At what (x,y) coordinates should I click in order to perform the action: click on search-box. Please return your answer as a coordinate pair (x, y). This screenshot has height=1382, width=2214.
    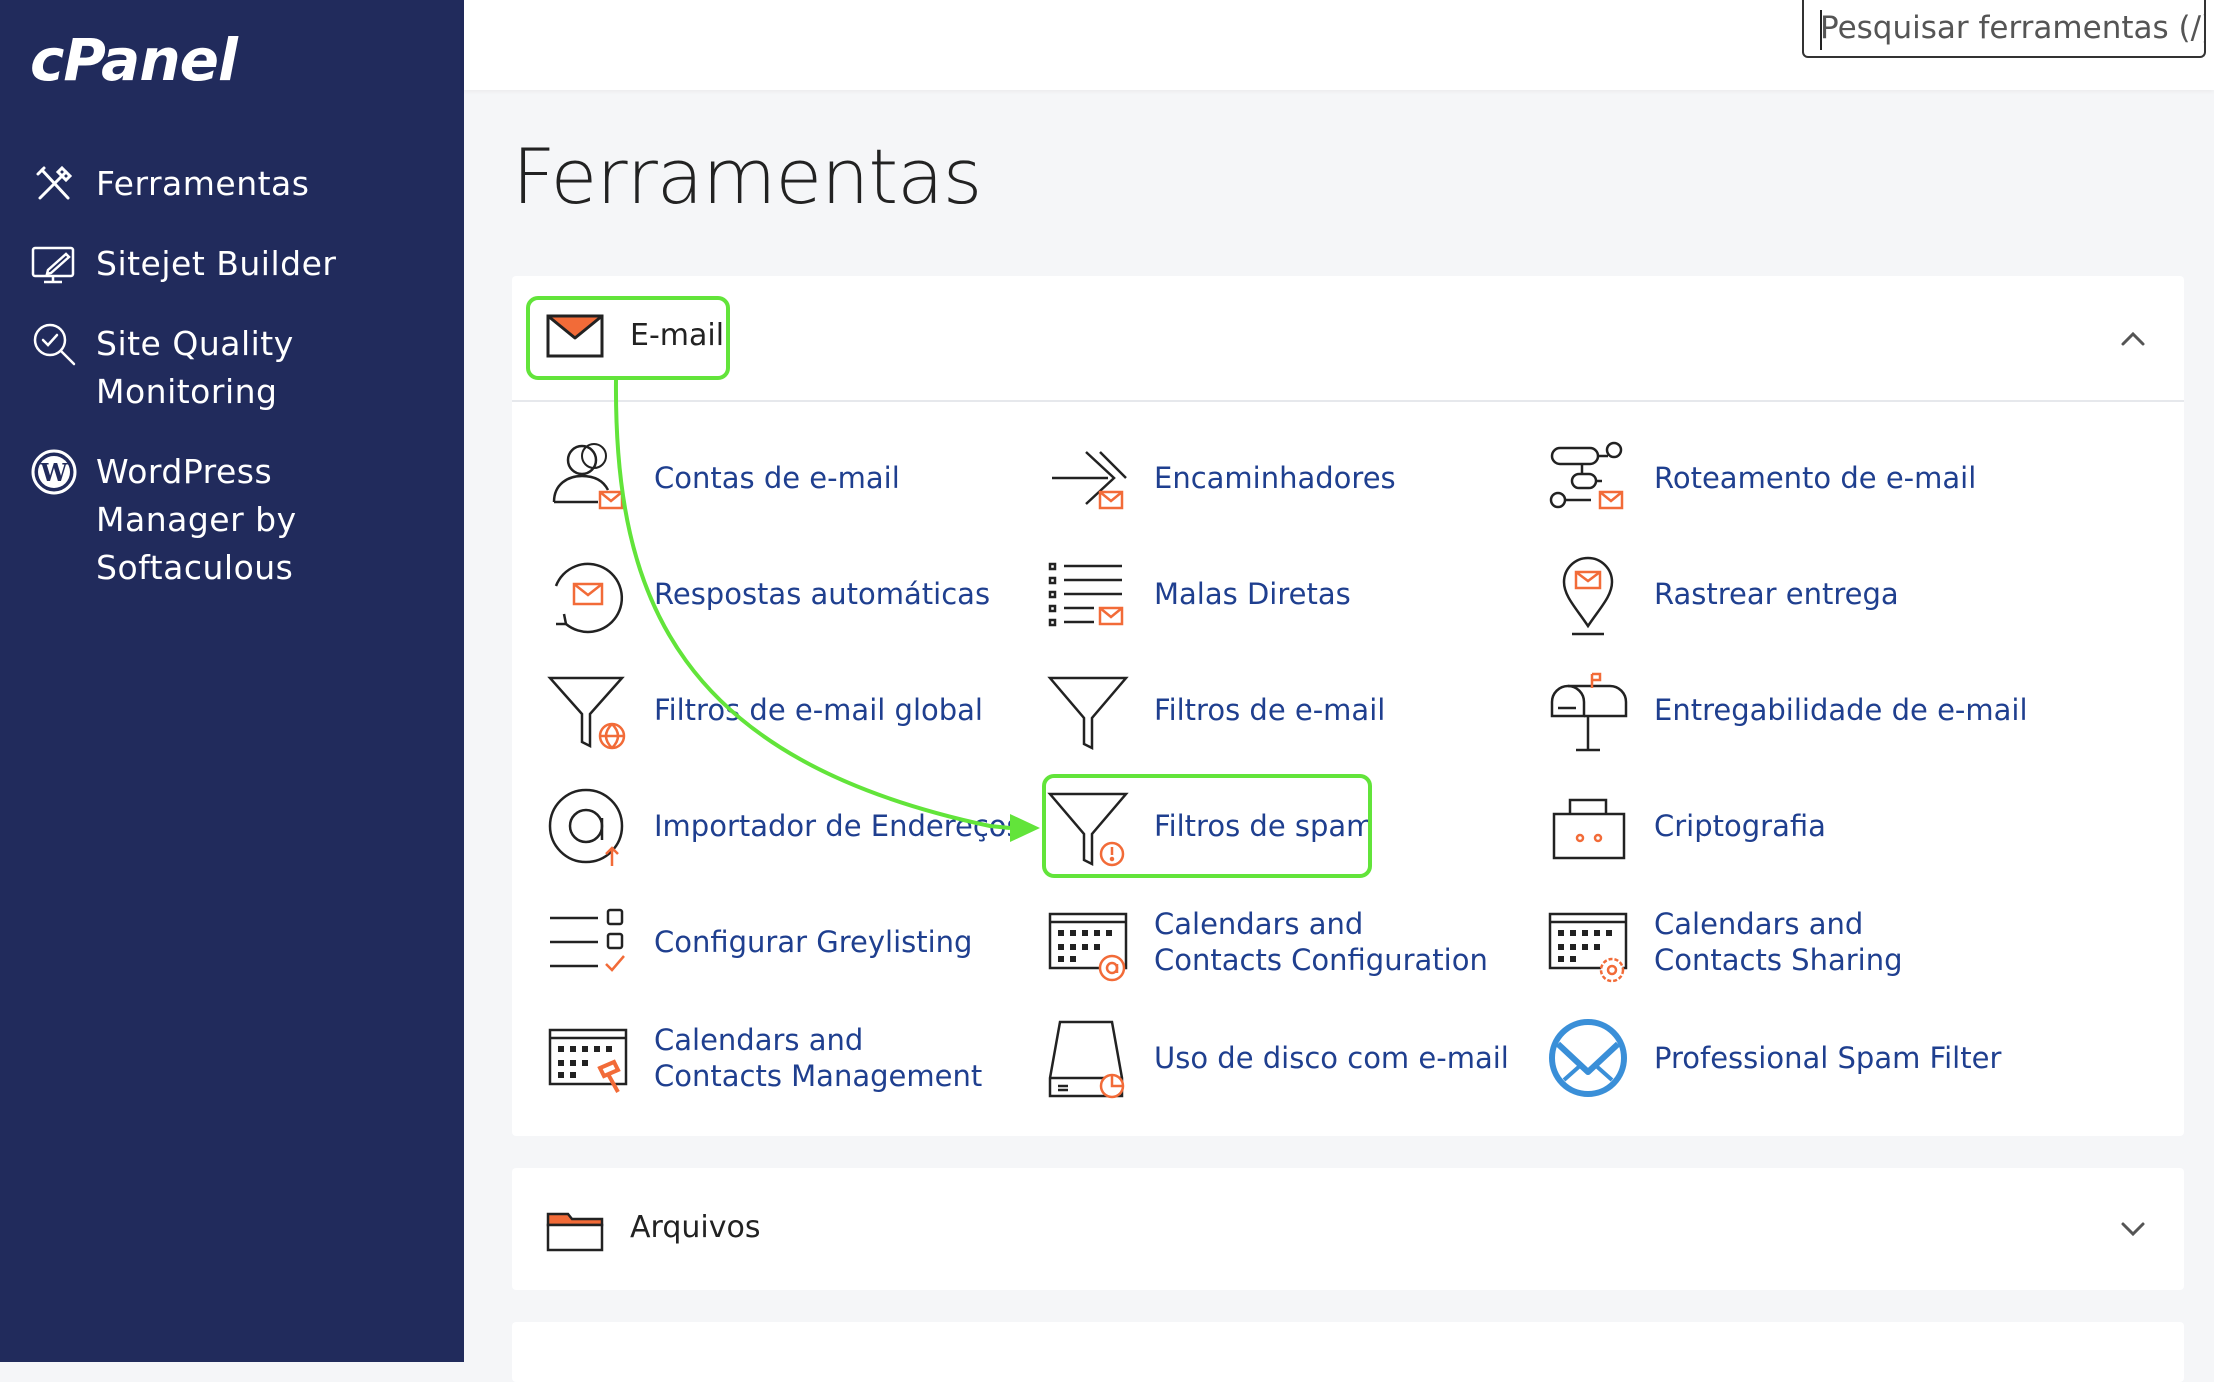
    Looking at the image, I should click on (2004, 29).